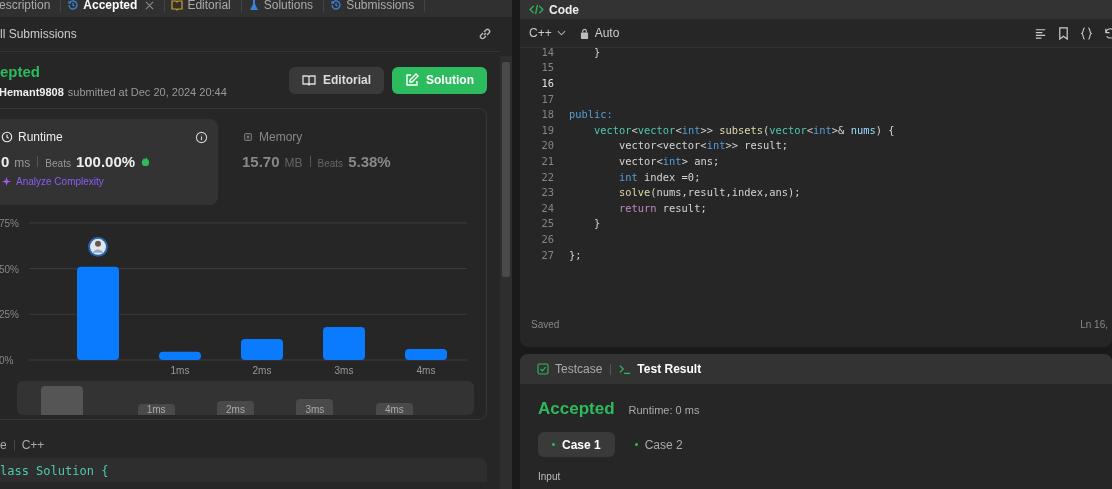  I want to click on sparkle-icon, so click(6, 181).